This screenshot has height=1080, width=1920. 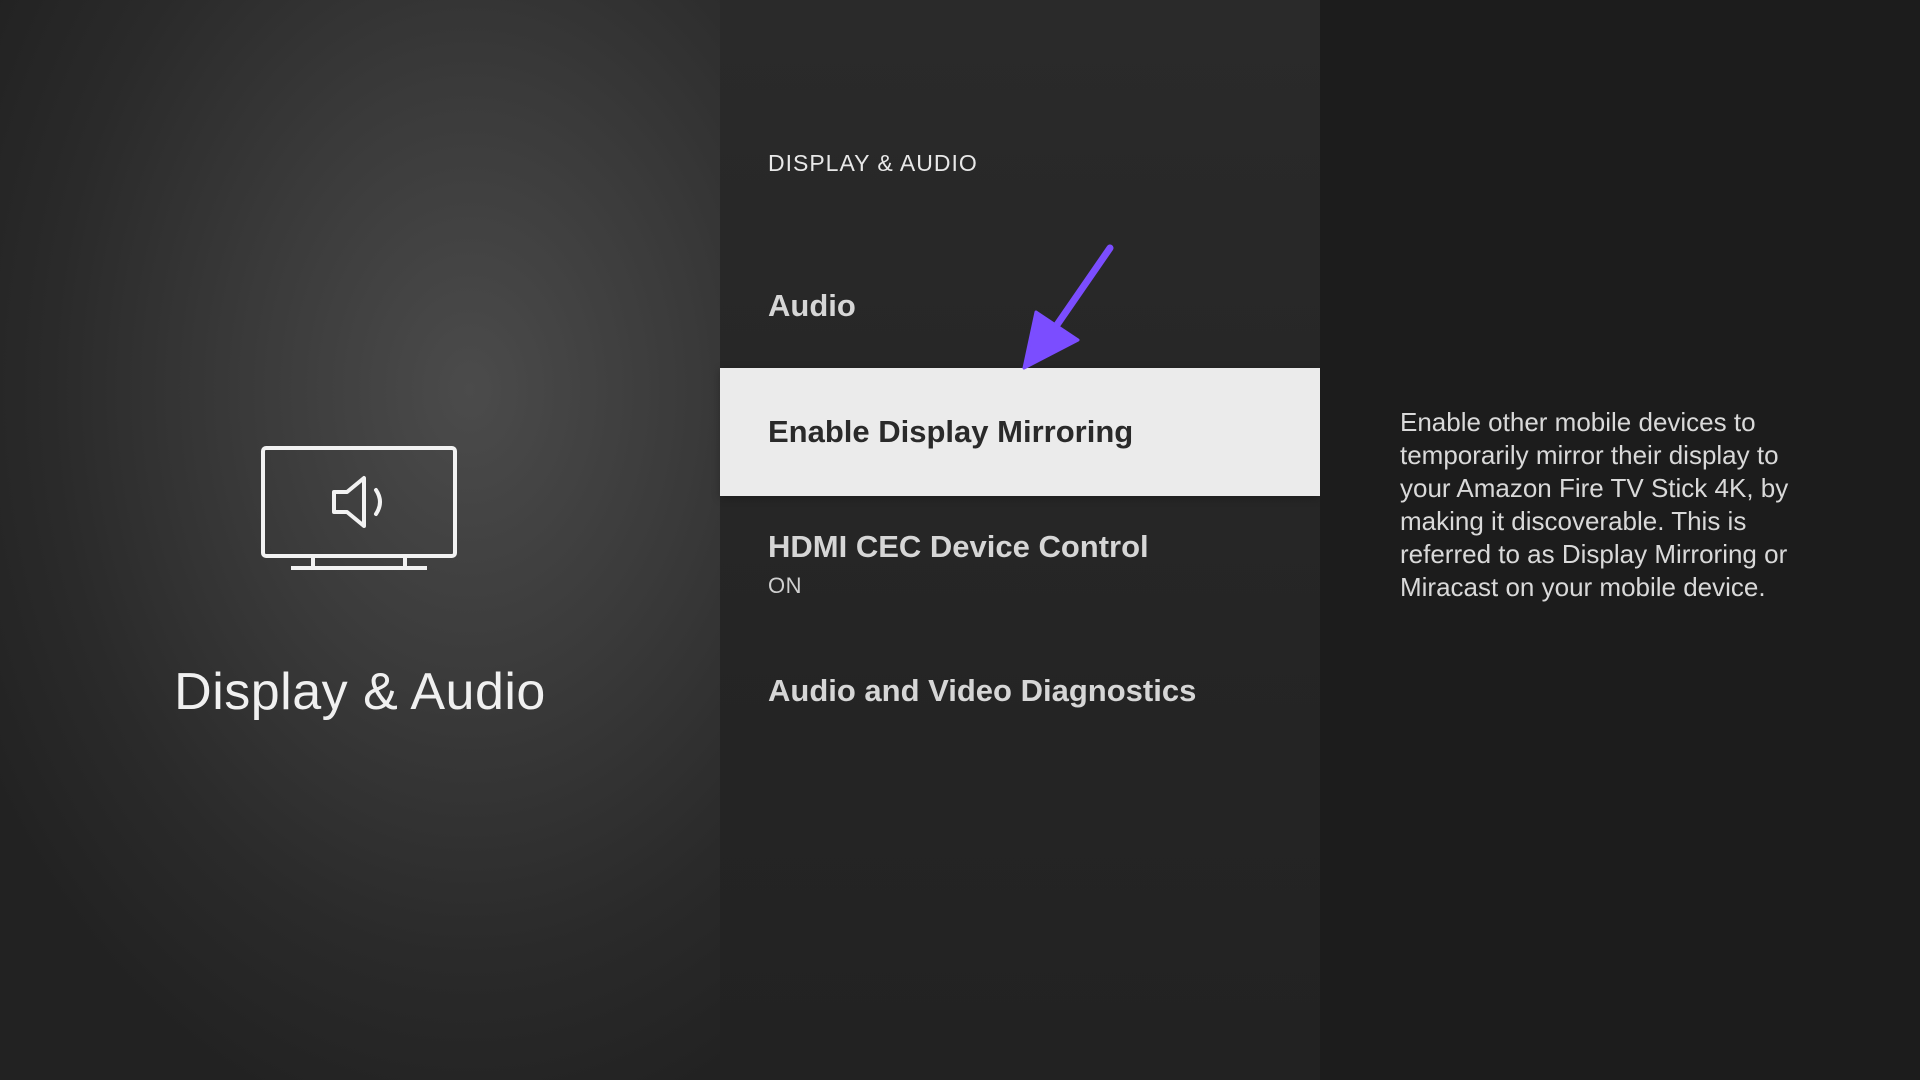 I want to click on menu-item-label: Audio and Video Diagnostics, so click(x=982, y=690).